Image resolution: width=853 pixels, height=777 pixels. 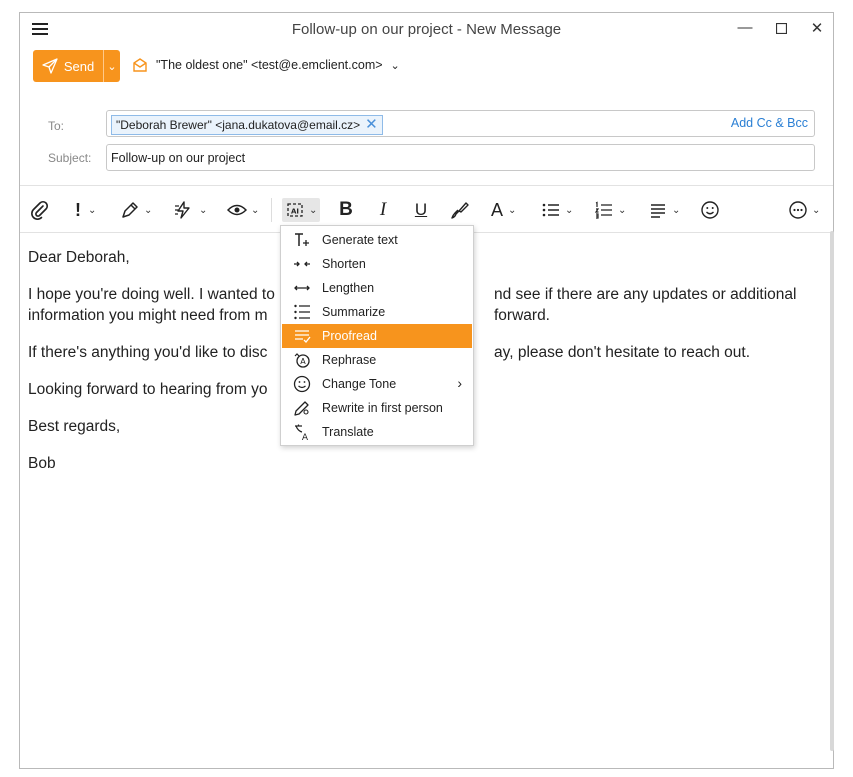 I want to click on send-icon, so click(x=50, y=66).